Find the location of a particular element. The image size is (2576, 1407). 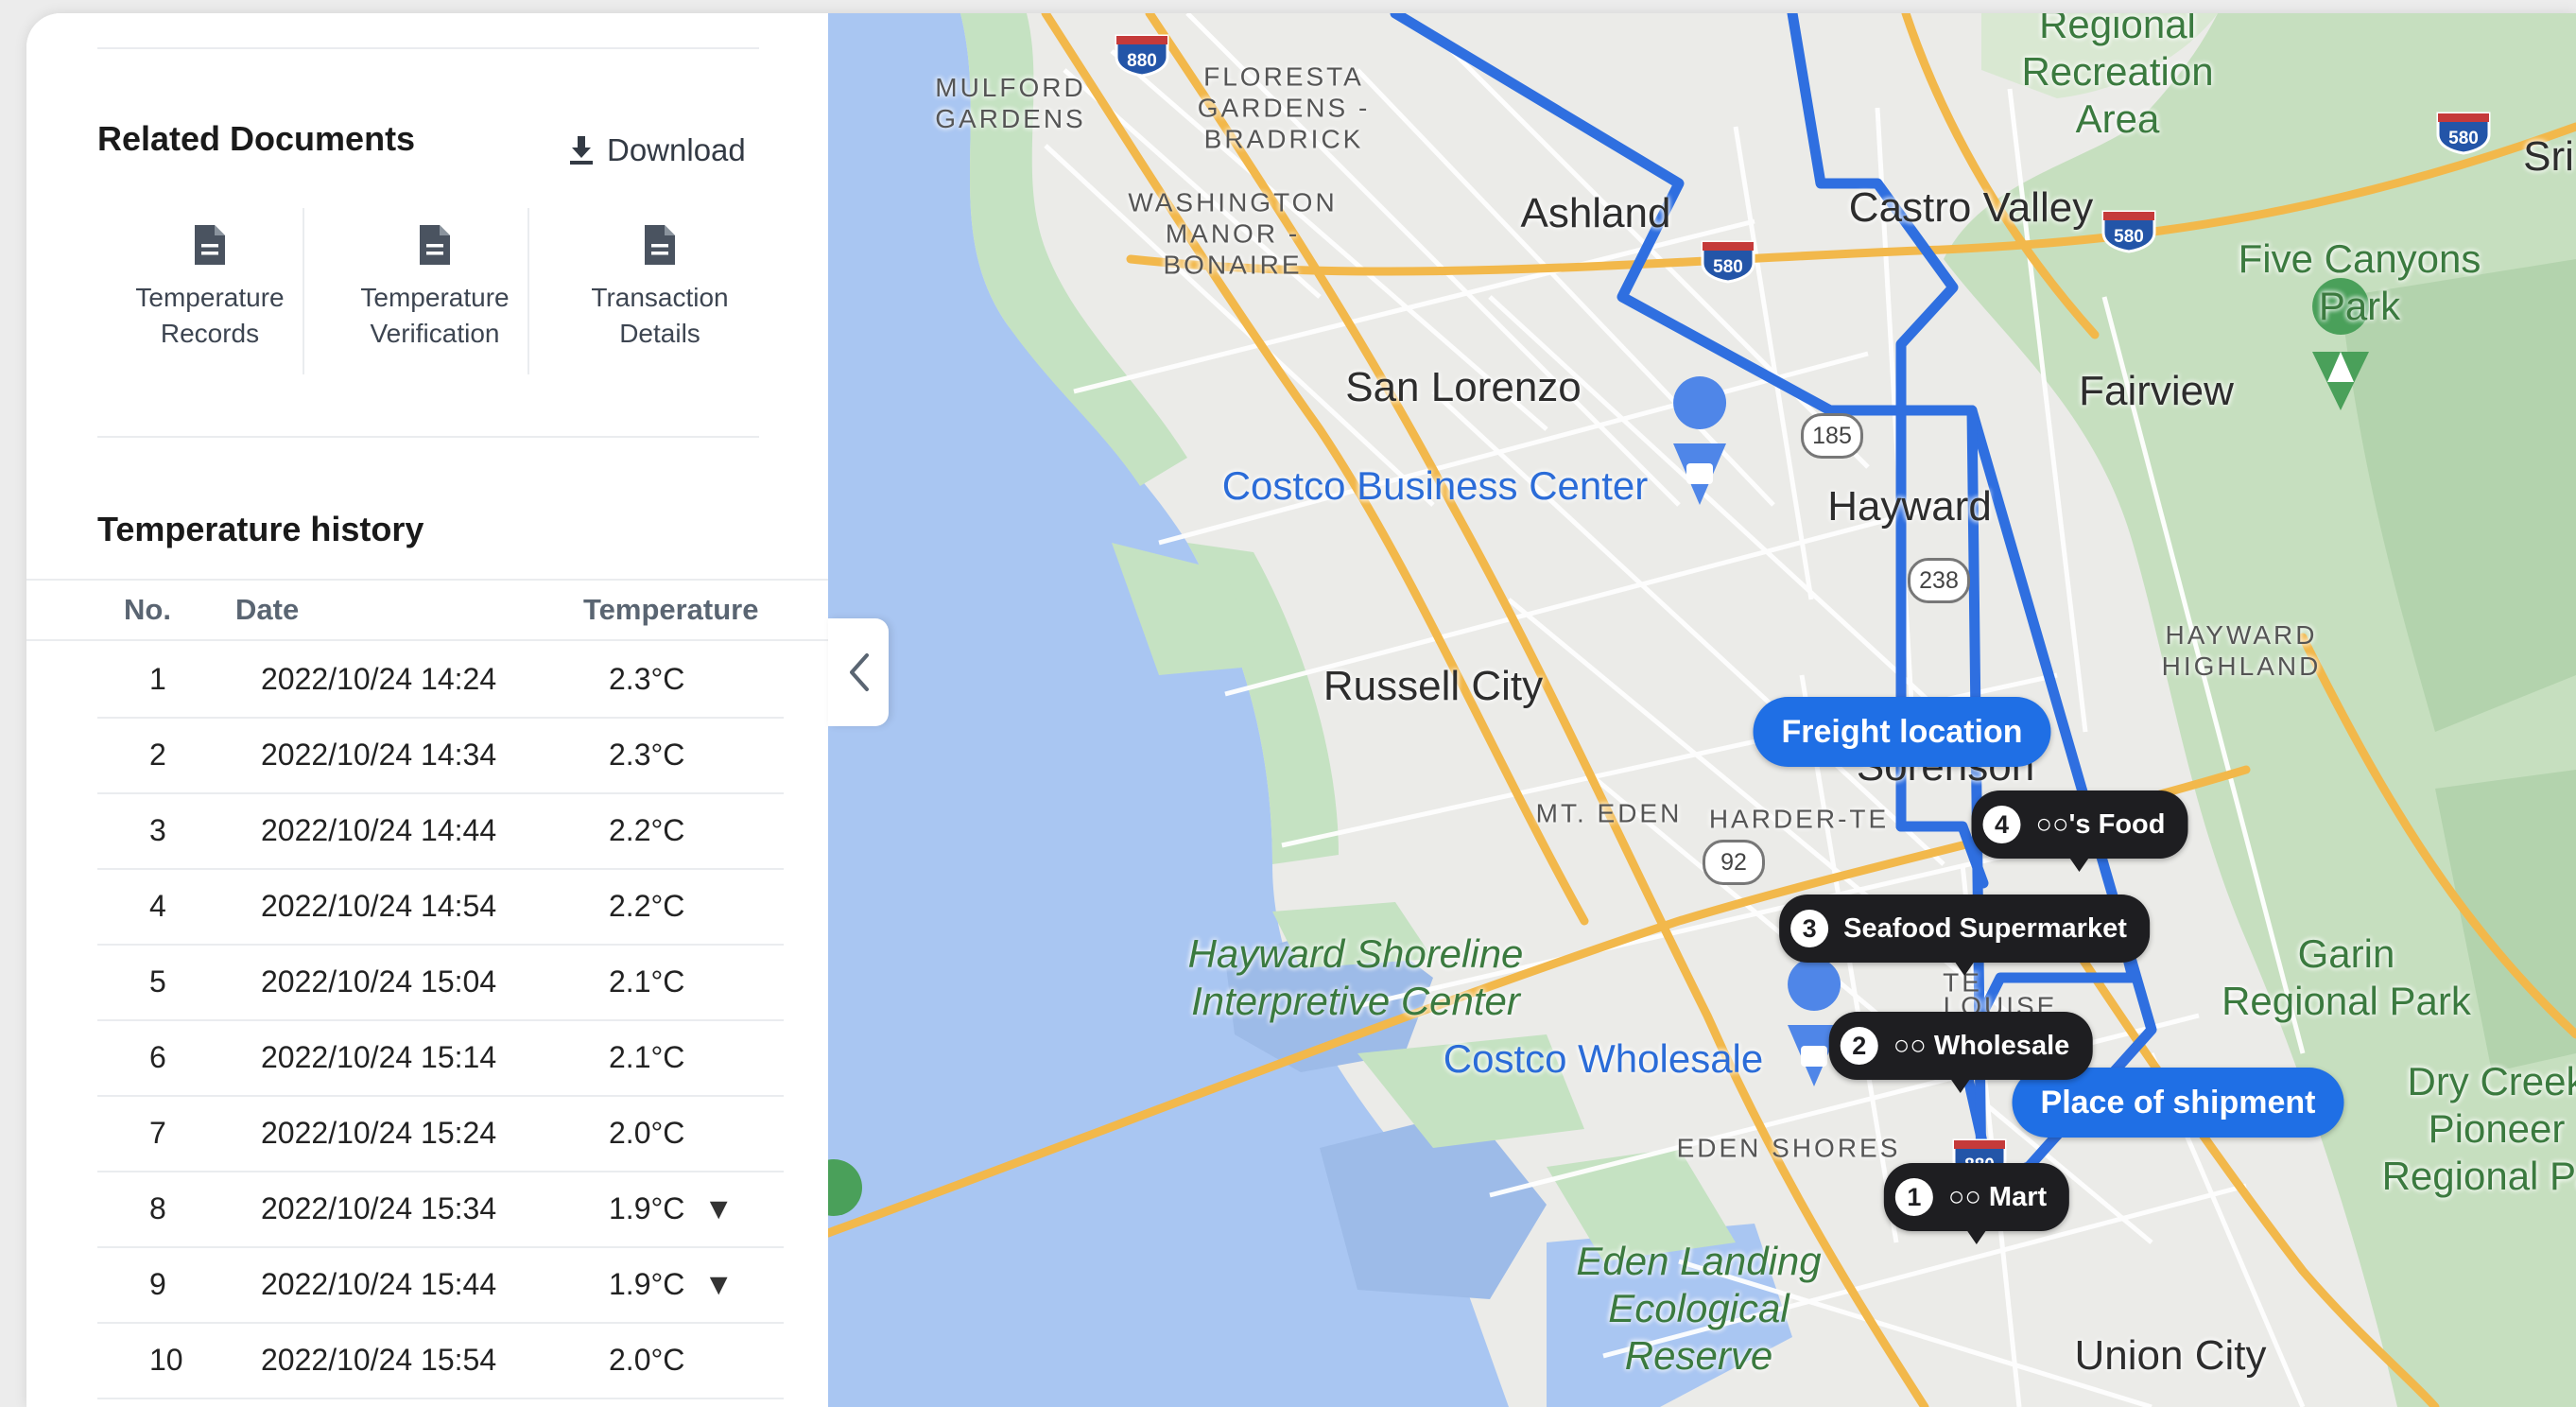

row-temperature: 1.9°C ▼ is located at coordinates (671, 1284).